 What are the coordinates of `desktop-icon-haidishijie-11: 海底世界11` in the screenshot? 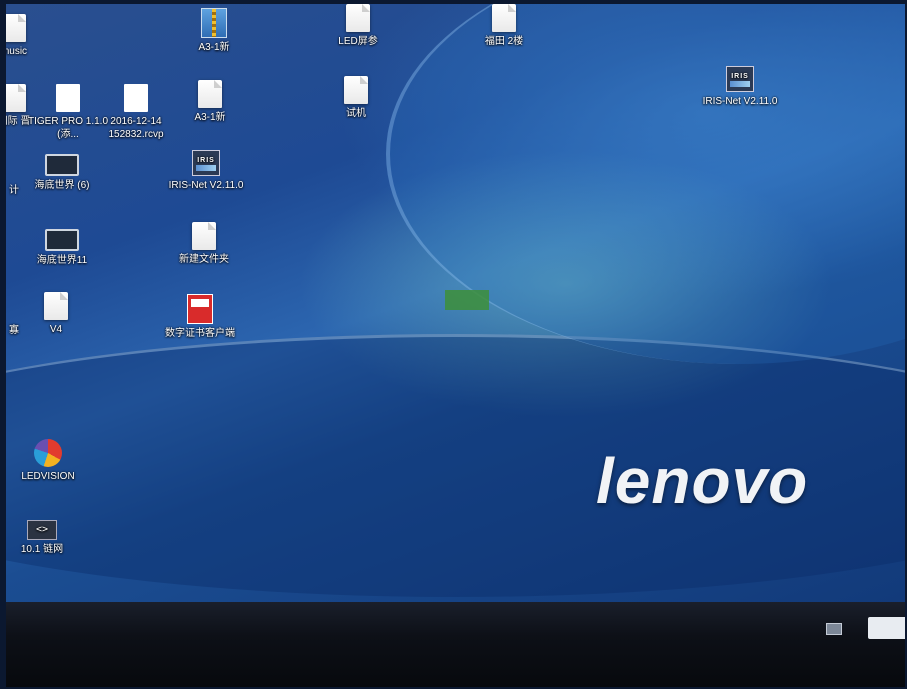 It's located at (62, 248).